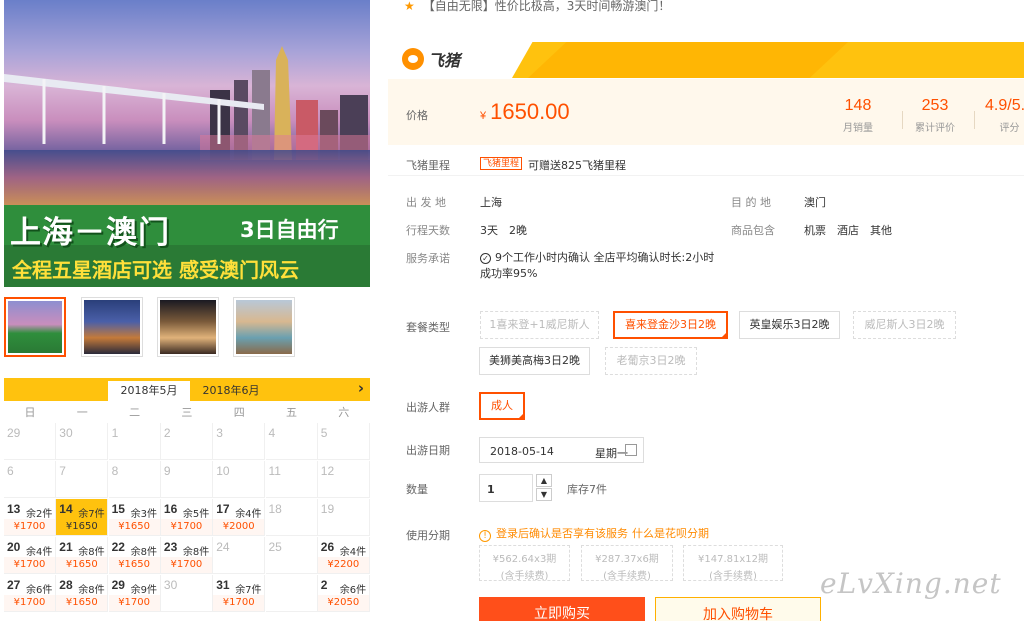 Image resolution: width=1024 pixels, height=621 pixels. Describe the element at coordinates (524, 563) in the screenshot. I see `installment-plan-3: ¥562.64x3期 (含手续费)` at that location.